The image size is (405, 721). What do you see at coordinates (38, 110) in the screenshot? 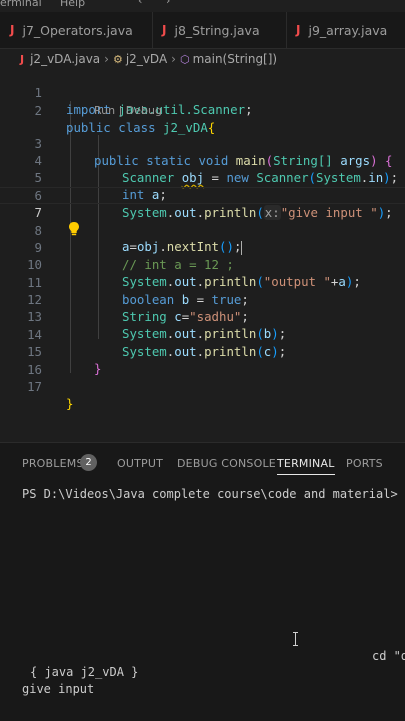
I see `line-number: 2` at bounding box center [38, 110].